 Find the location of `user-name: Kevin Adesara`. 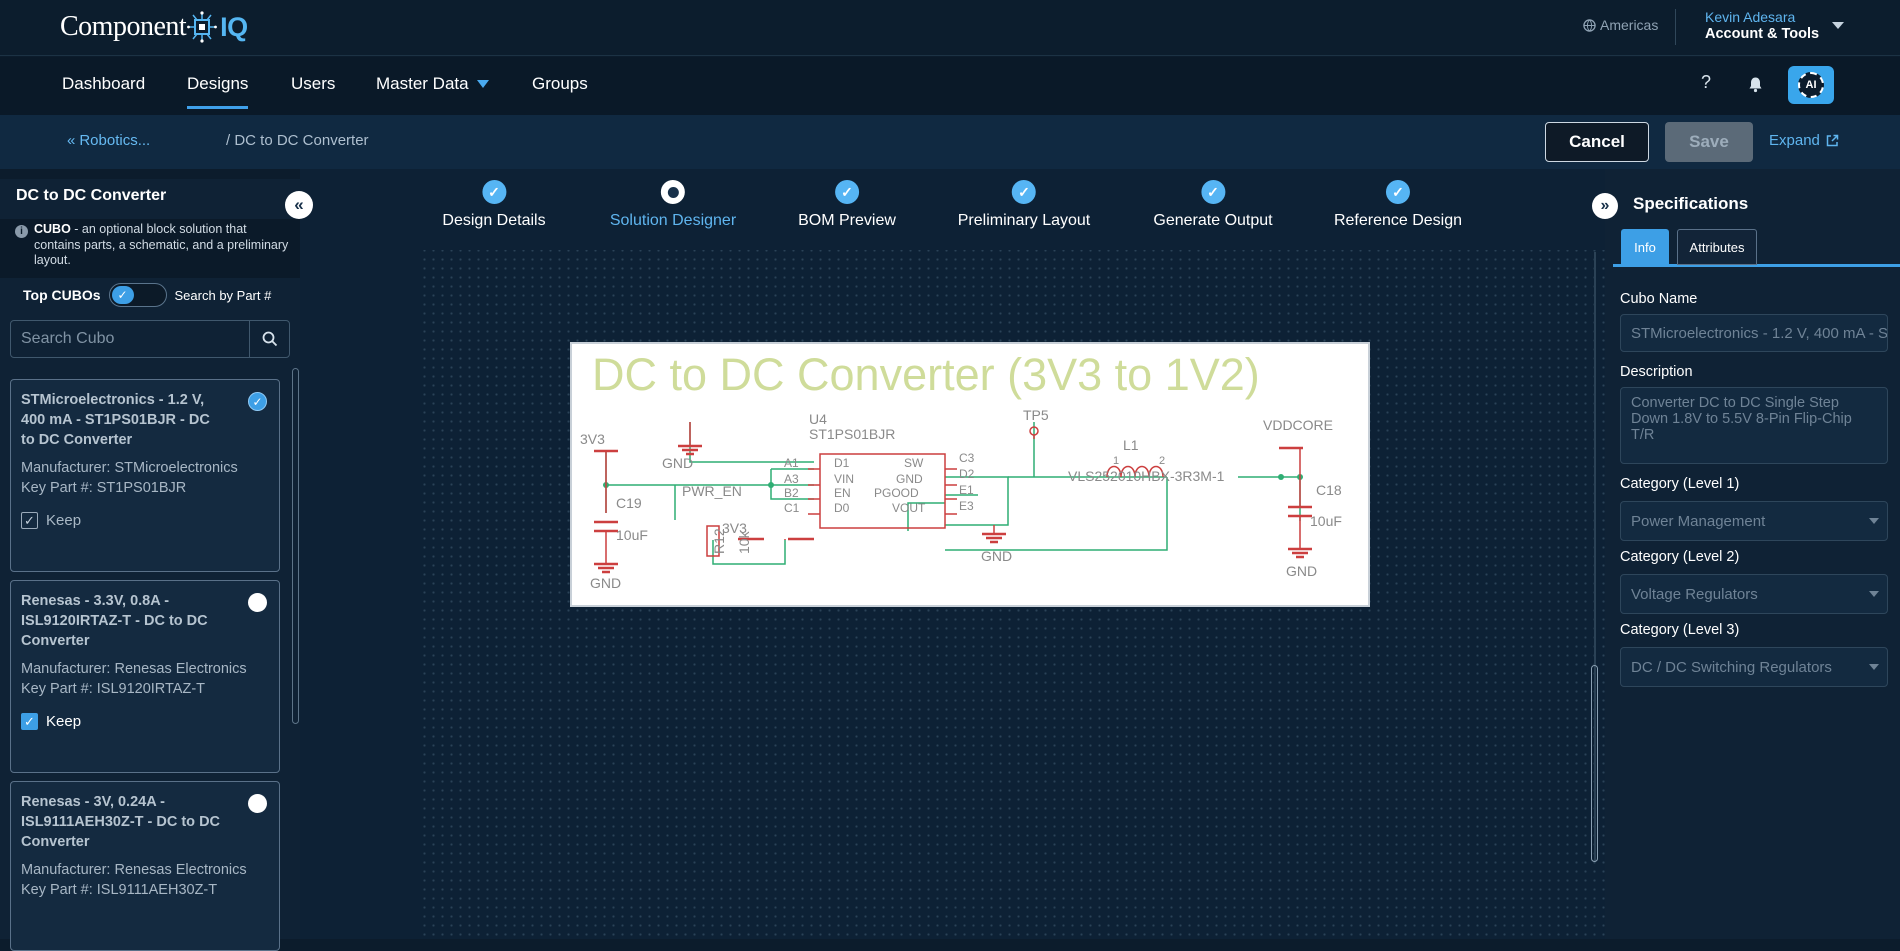

user-name: Kevin Adesara is located at coordinates (1750, 17).